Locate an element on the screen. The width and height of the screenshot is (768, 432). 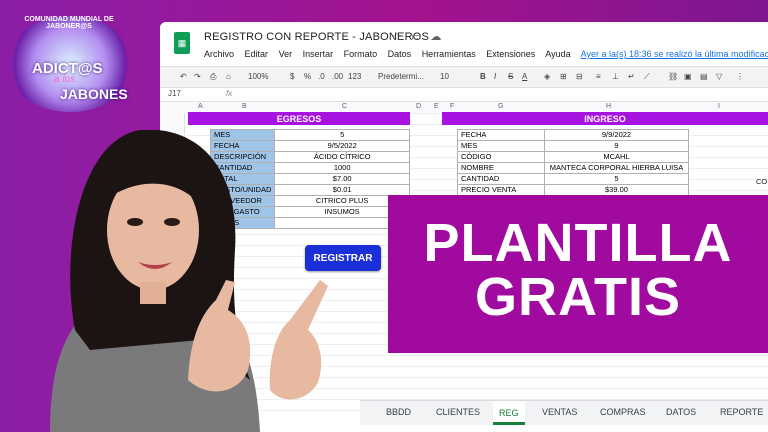
form-row: PRECIO VENTA $39.00 is located at coordinates (573, 190).